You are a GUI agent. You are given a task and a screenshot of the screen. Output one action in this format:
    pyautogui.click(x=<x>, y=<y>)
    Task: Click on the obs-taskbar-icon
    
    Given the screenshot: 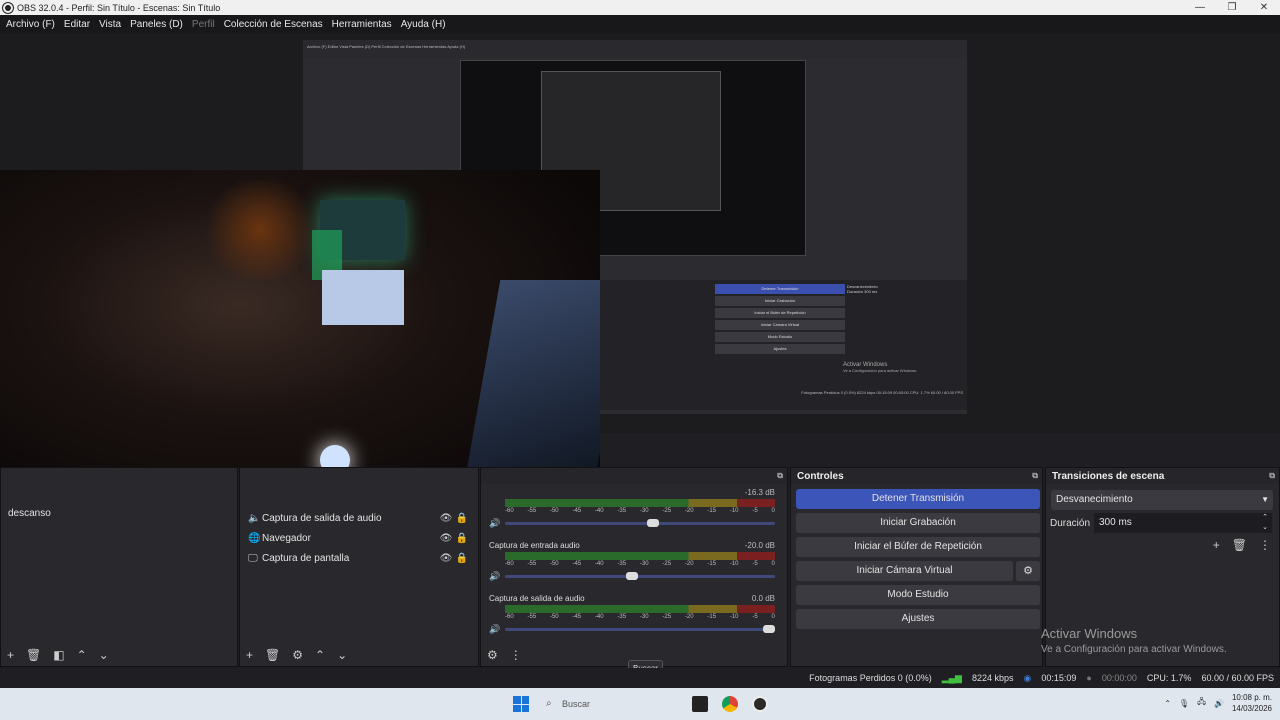 What is the action you would take?
    pyautogui.click(x=760, y=704)
    